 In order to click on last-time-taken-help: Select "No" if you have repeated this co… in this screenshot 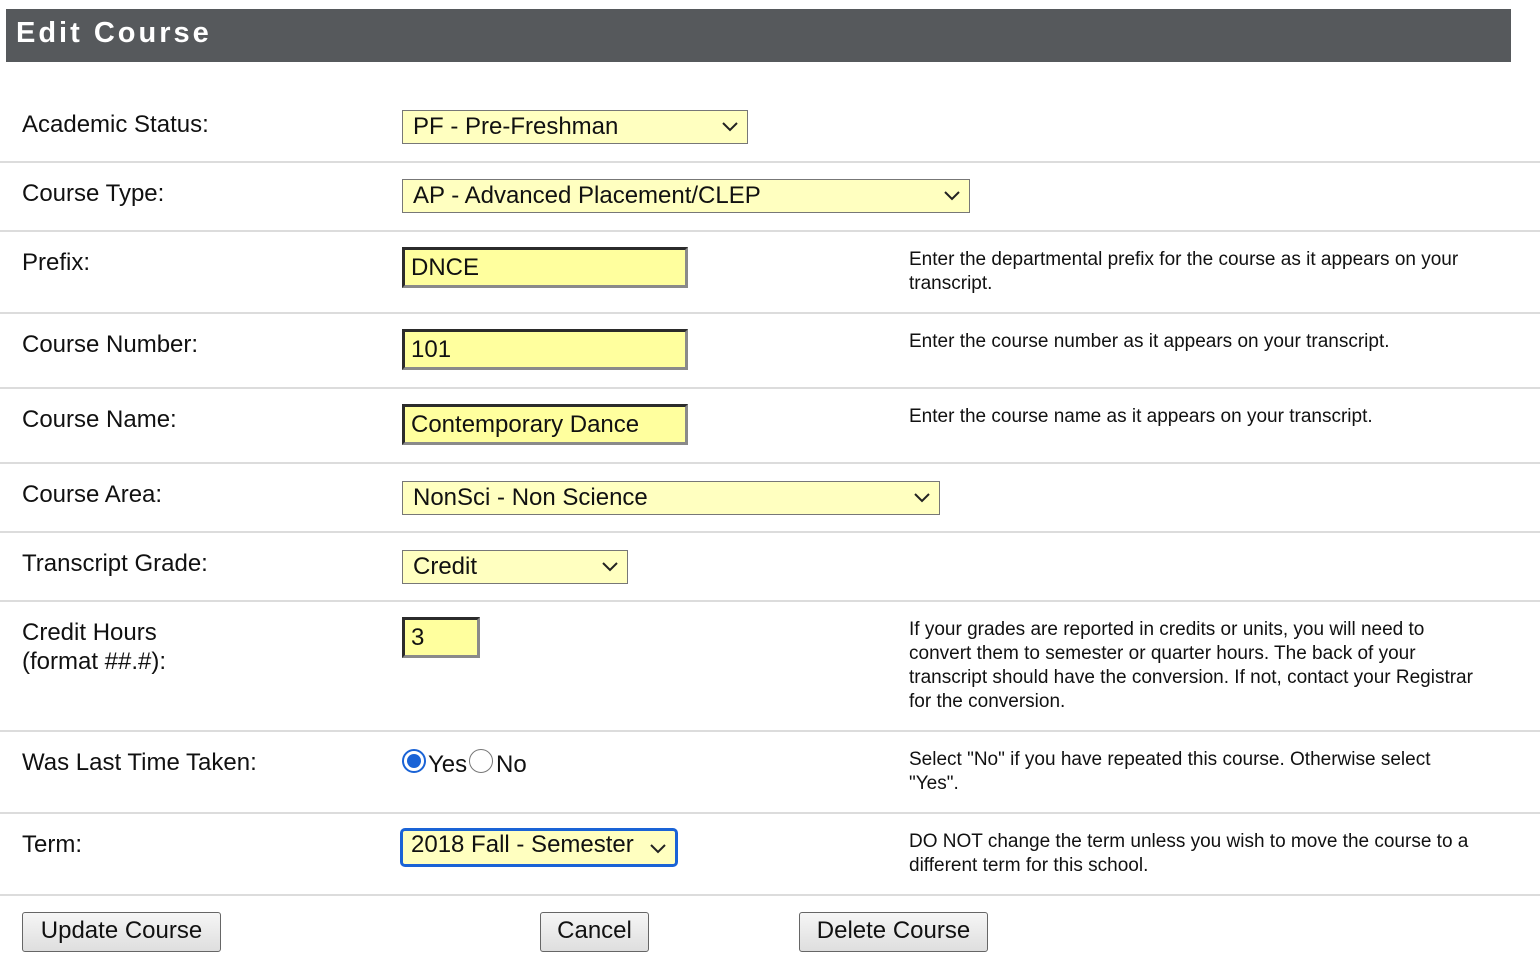, I will do `click(1170, 771)`.